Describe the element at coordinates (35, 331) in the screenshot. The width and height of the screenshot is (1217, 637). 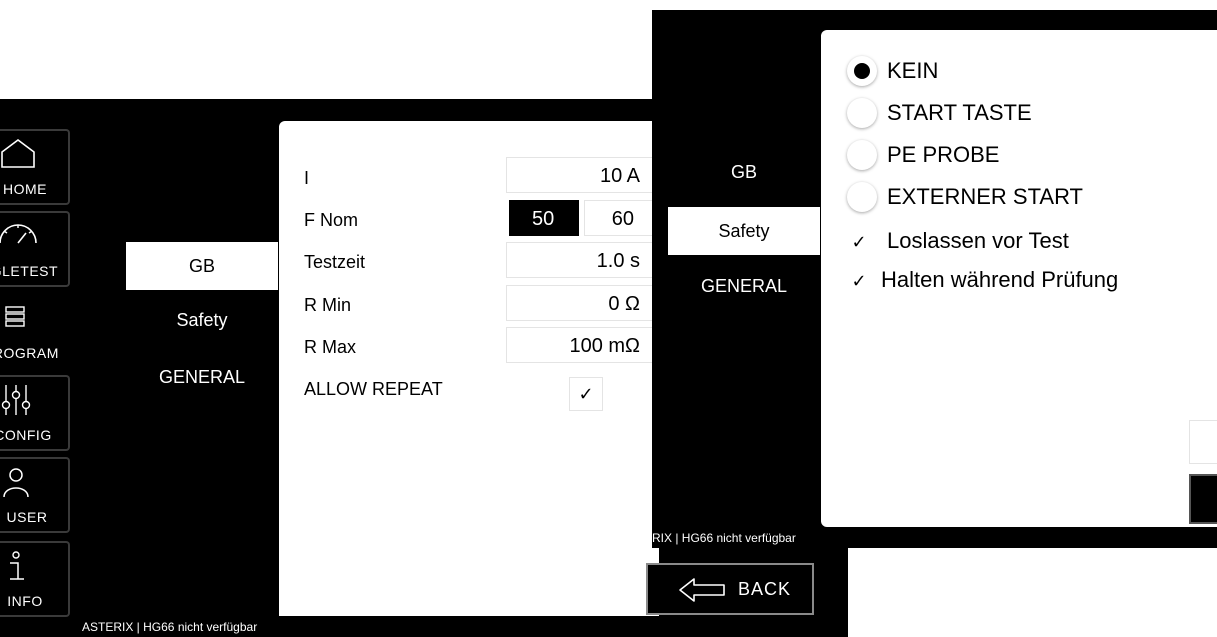
I see `sidebar-program-button: PROGRAM` at that location.